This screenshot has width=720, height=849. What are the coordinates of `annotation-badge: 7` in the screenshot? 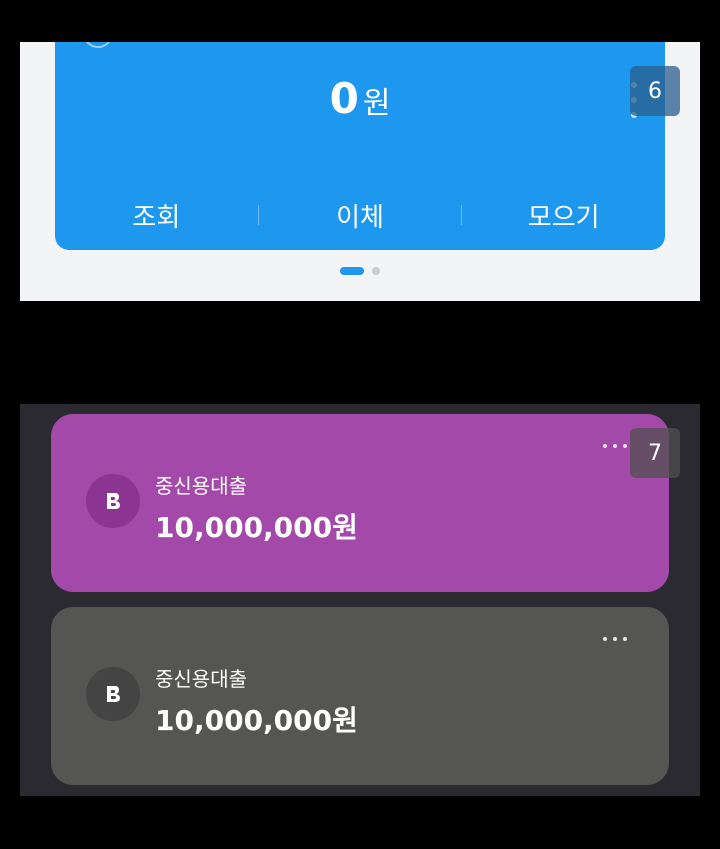 It's located at (655, 453).